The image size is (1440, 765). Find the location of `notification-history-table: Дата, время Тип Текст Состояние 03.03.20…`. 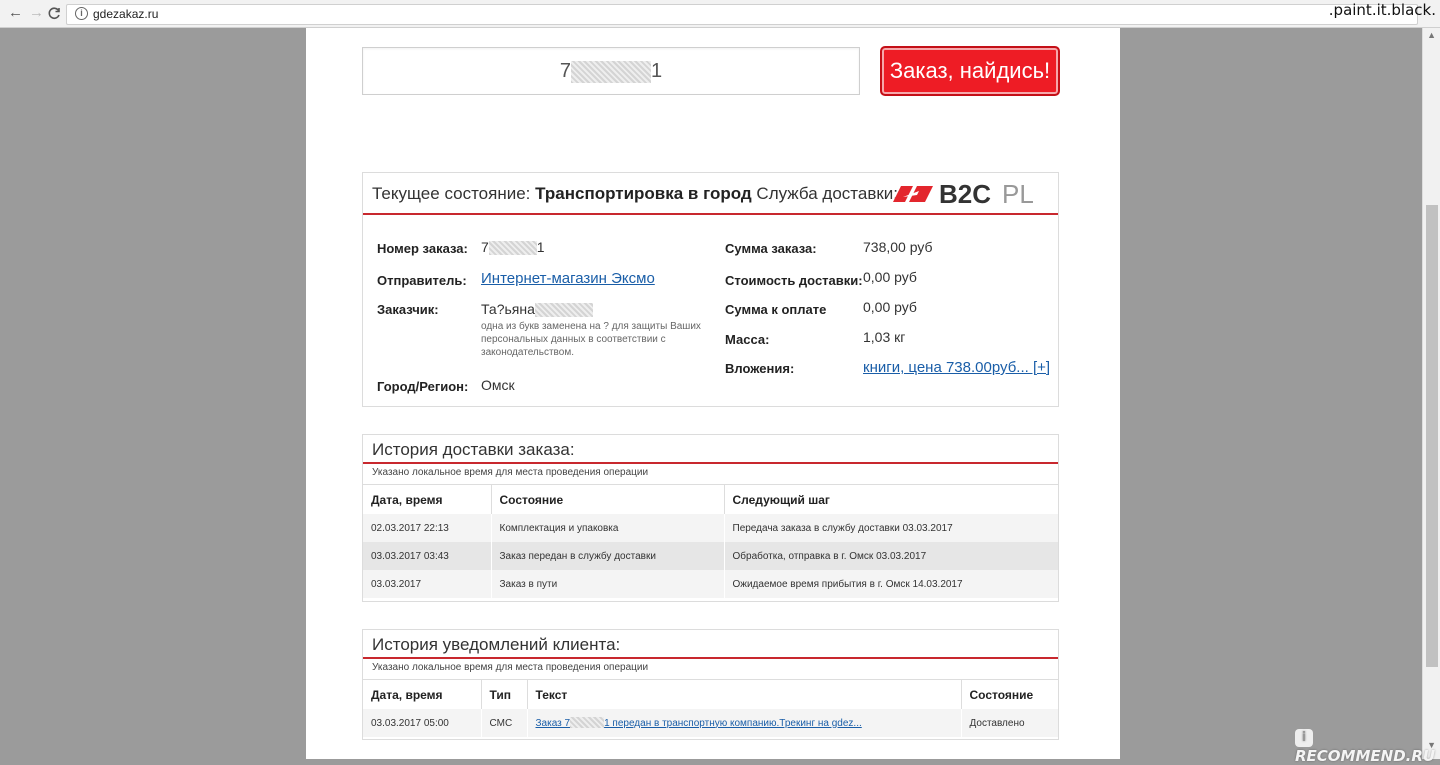

notification-history-table: Дата, время Тип Текст Состояние 03.03.20… is located at coordinates (710, 708).